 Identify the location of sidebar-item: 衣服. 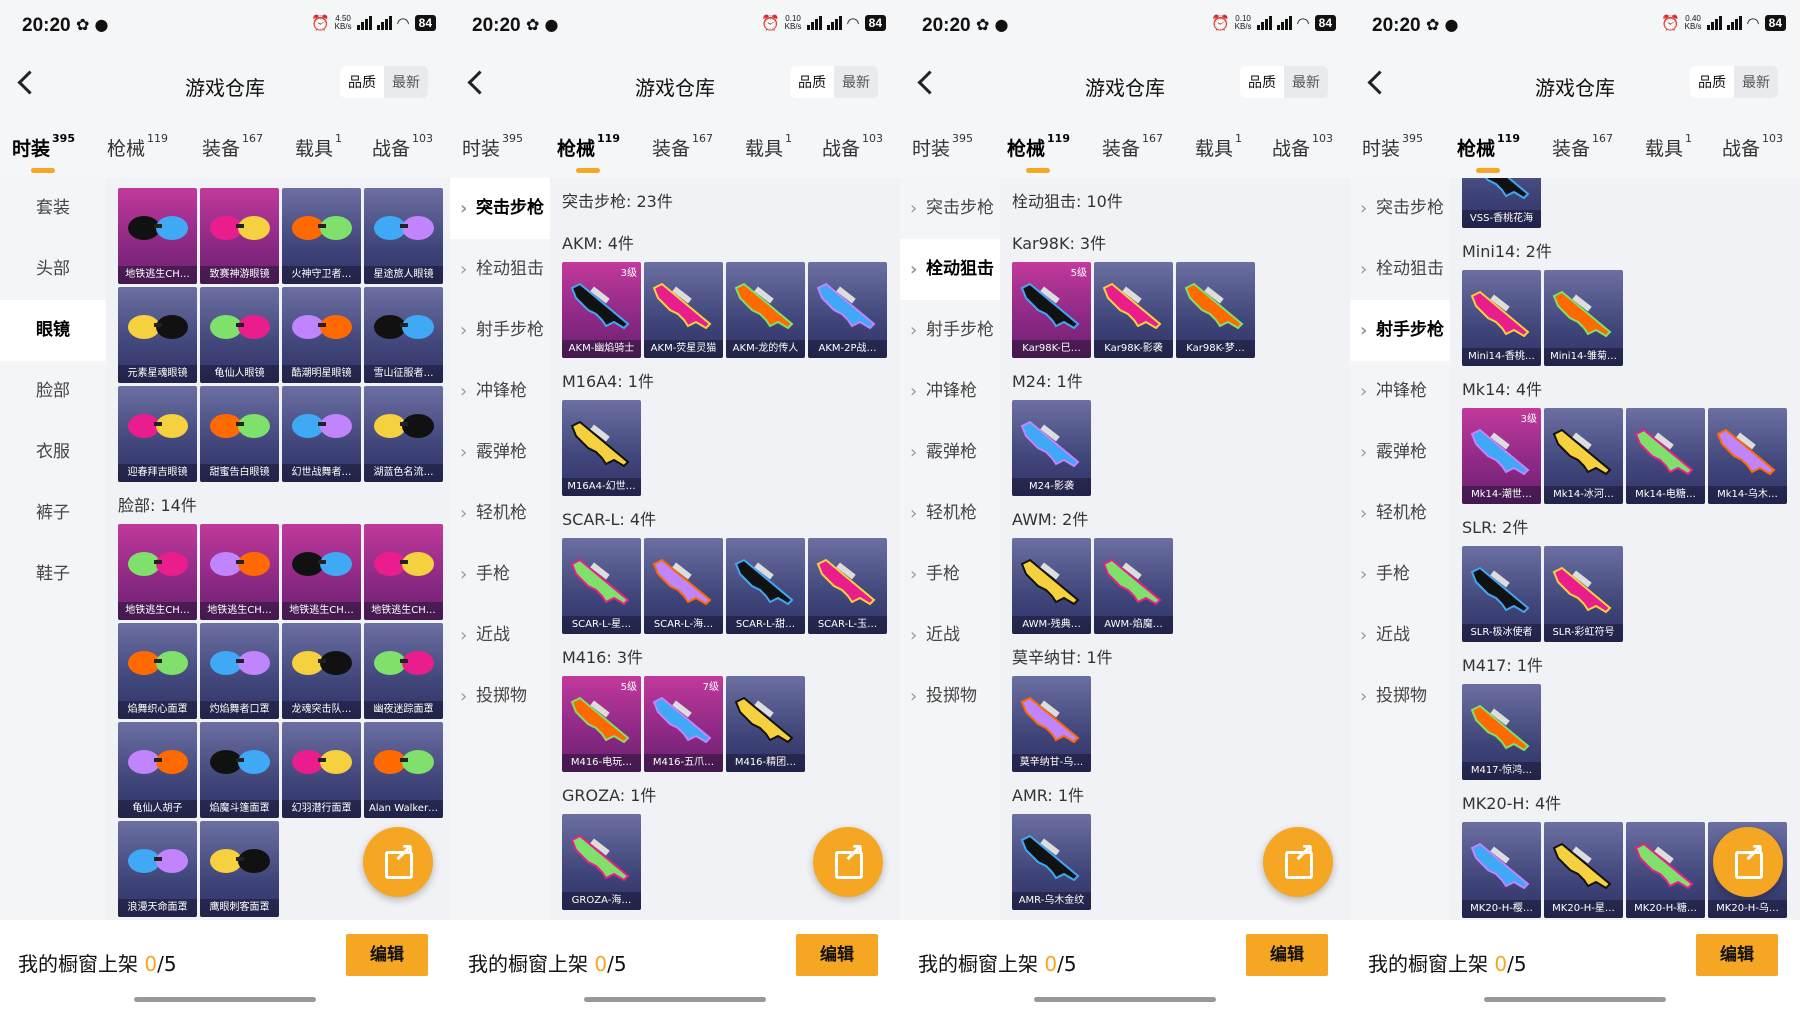
(53, 452).